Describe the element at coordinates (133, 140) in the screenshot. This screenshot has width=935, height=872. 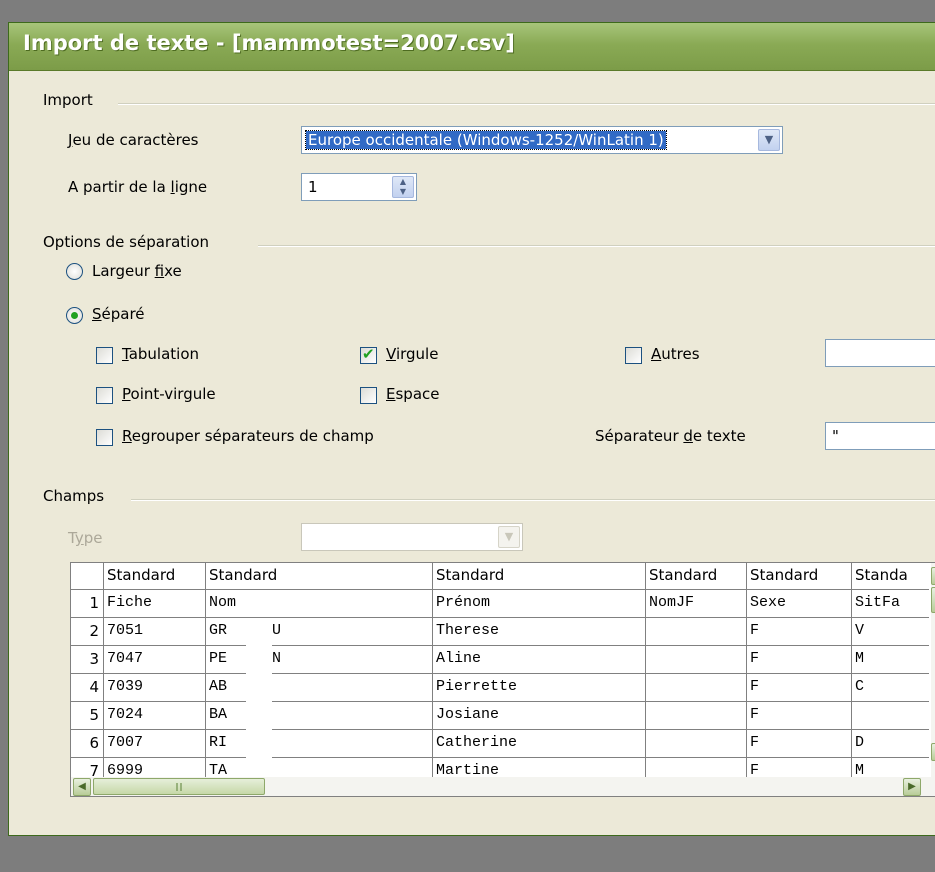
I see `charset-label: Jeu de caractères` at that location.